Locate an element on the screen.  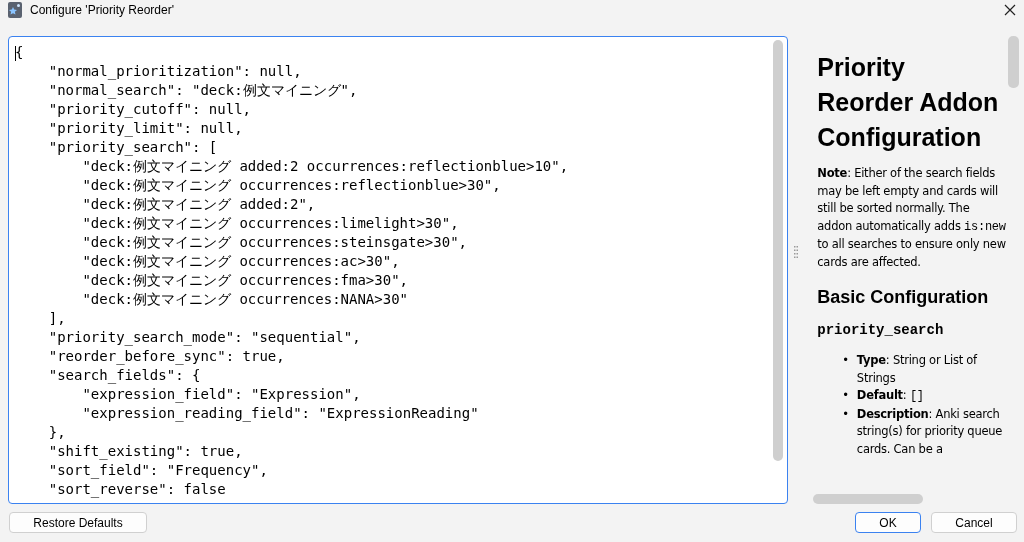
code-line: }, is located at coordinates (57, 432).